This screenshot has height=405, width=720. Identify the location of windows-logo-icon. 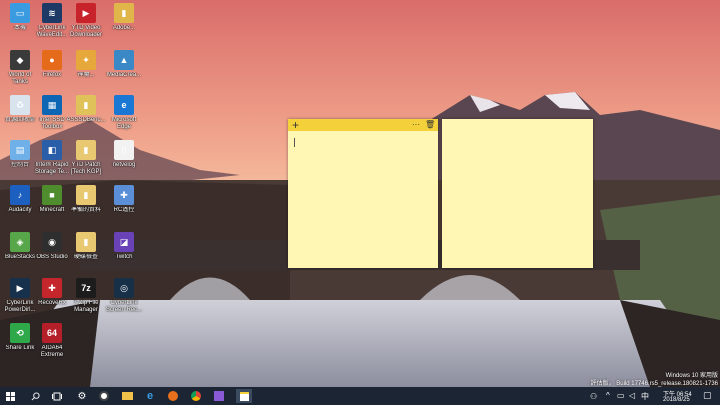
(10, 396).